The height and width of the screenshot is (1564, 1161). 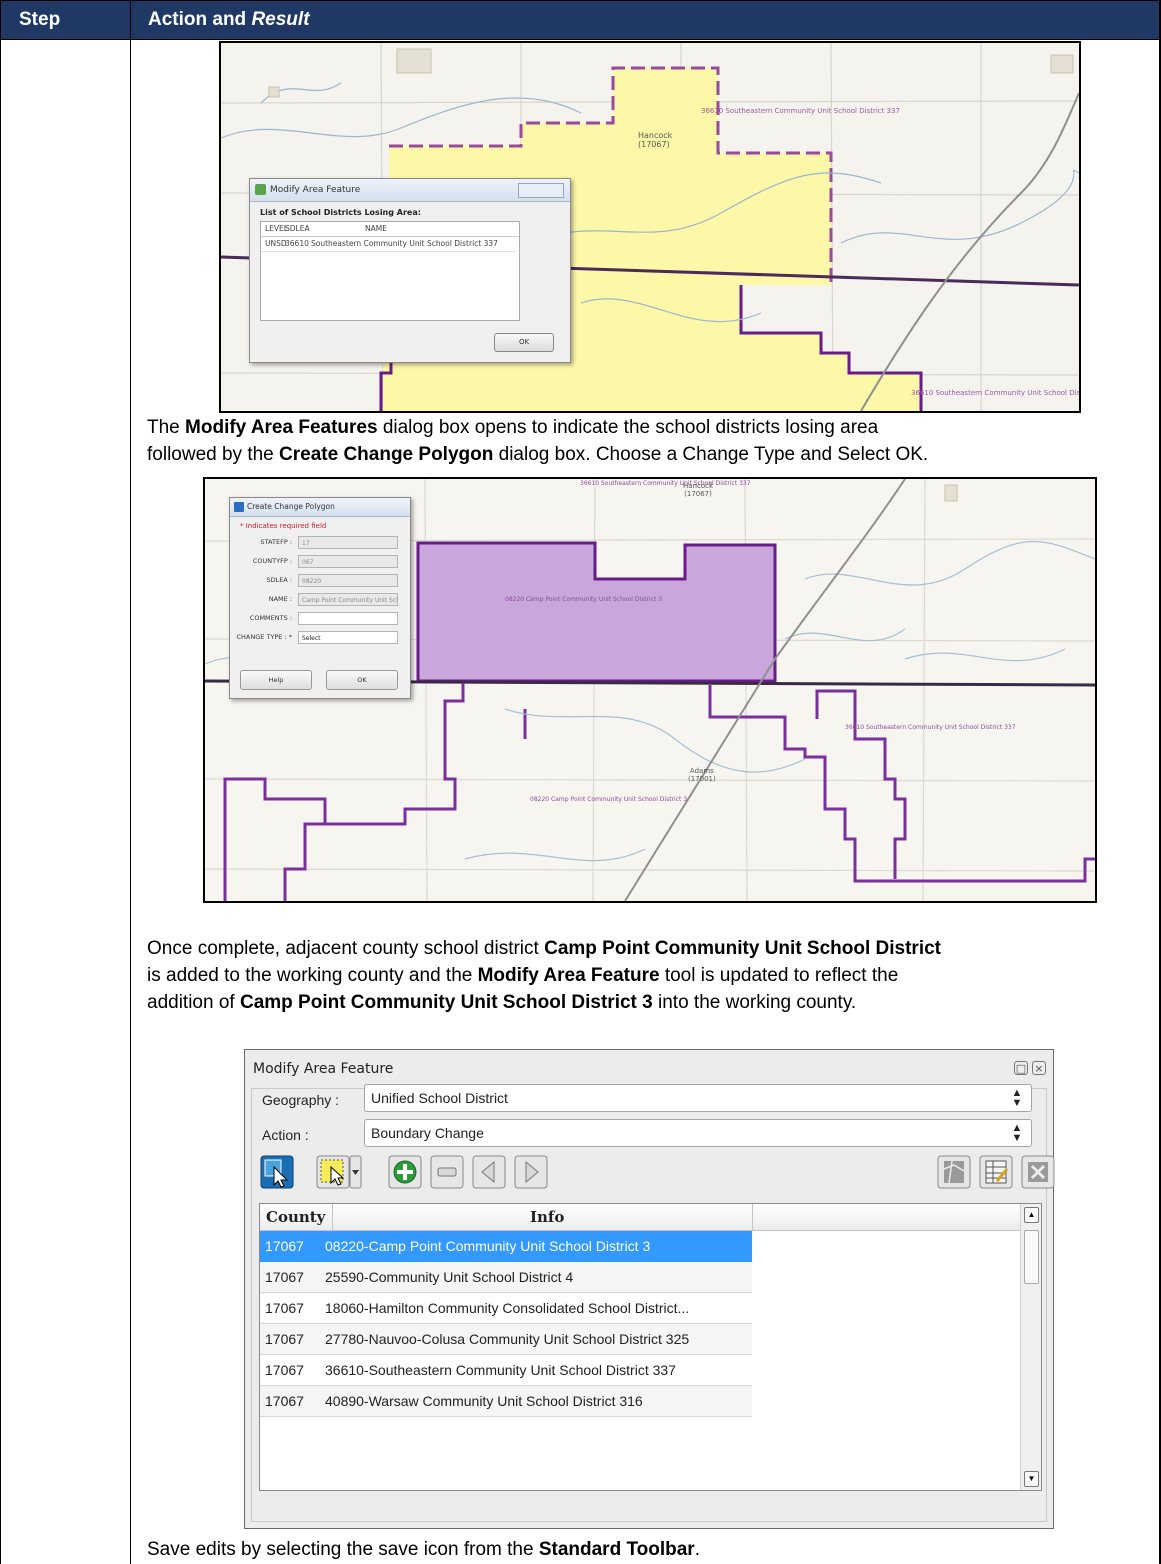 I want to click on field-countyfp: COUNTYFP :067, so click(x=320, y=561).